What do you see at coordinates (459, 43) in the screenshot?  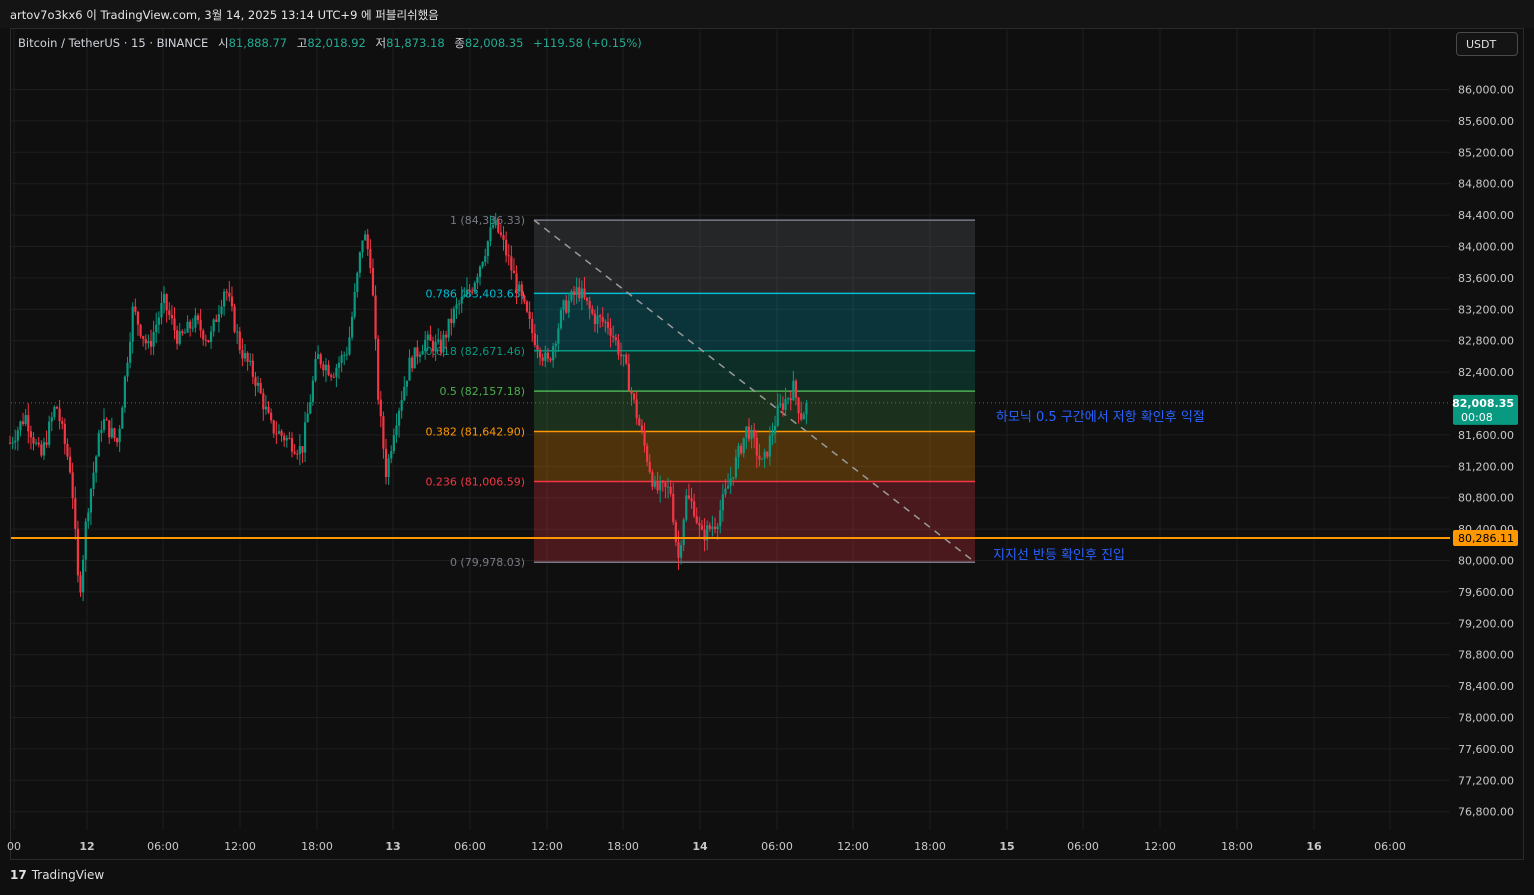 I see `close-label: 종` at bounding box center [459, 43].